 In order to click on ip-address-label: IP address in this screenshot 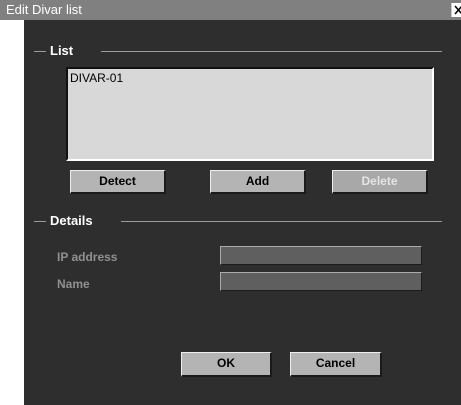, I will do `click(87, 257)`.